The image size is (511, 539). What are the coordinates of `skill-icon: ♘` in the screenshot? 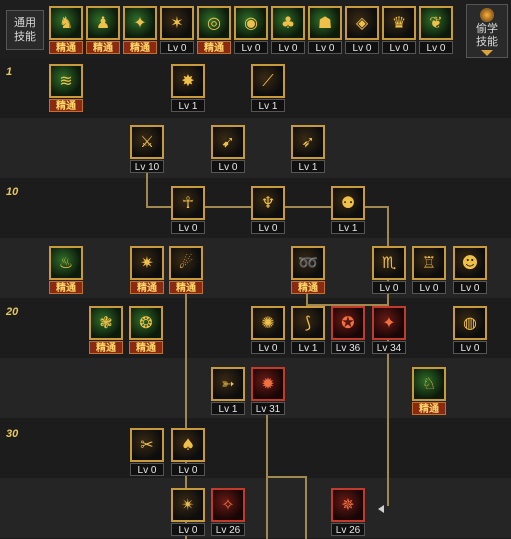 It's located at (429, 384).